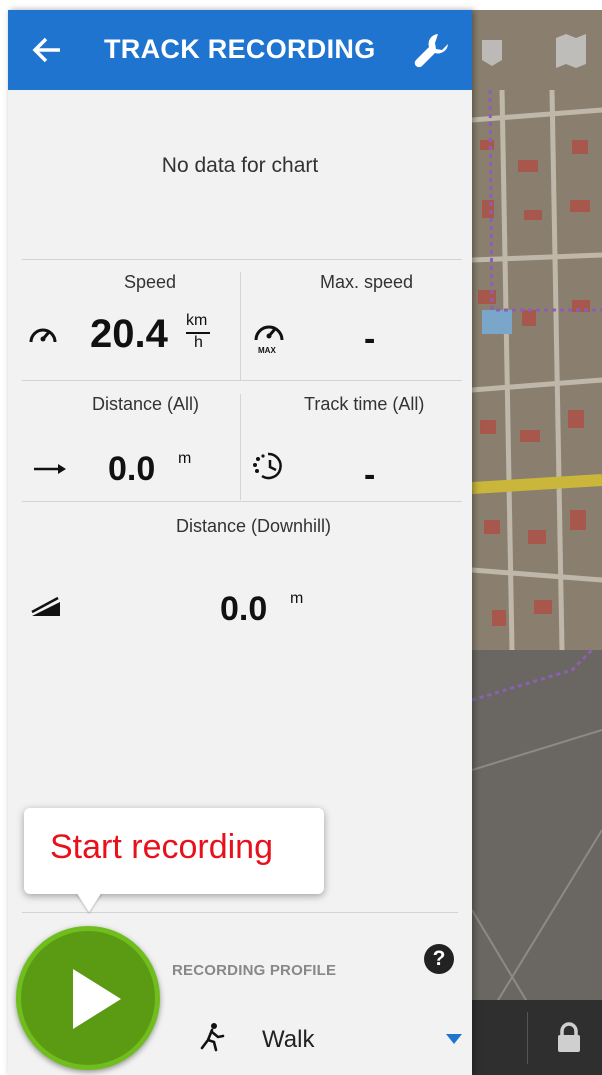 The image size is (602, 1075). Describe the element at coordinates (240, 165) in the screenshot. I see `chart-empty-message: No data for chart` at that location.